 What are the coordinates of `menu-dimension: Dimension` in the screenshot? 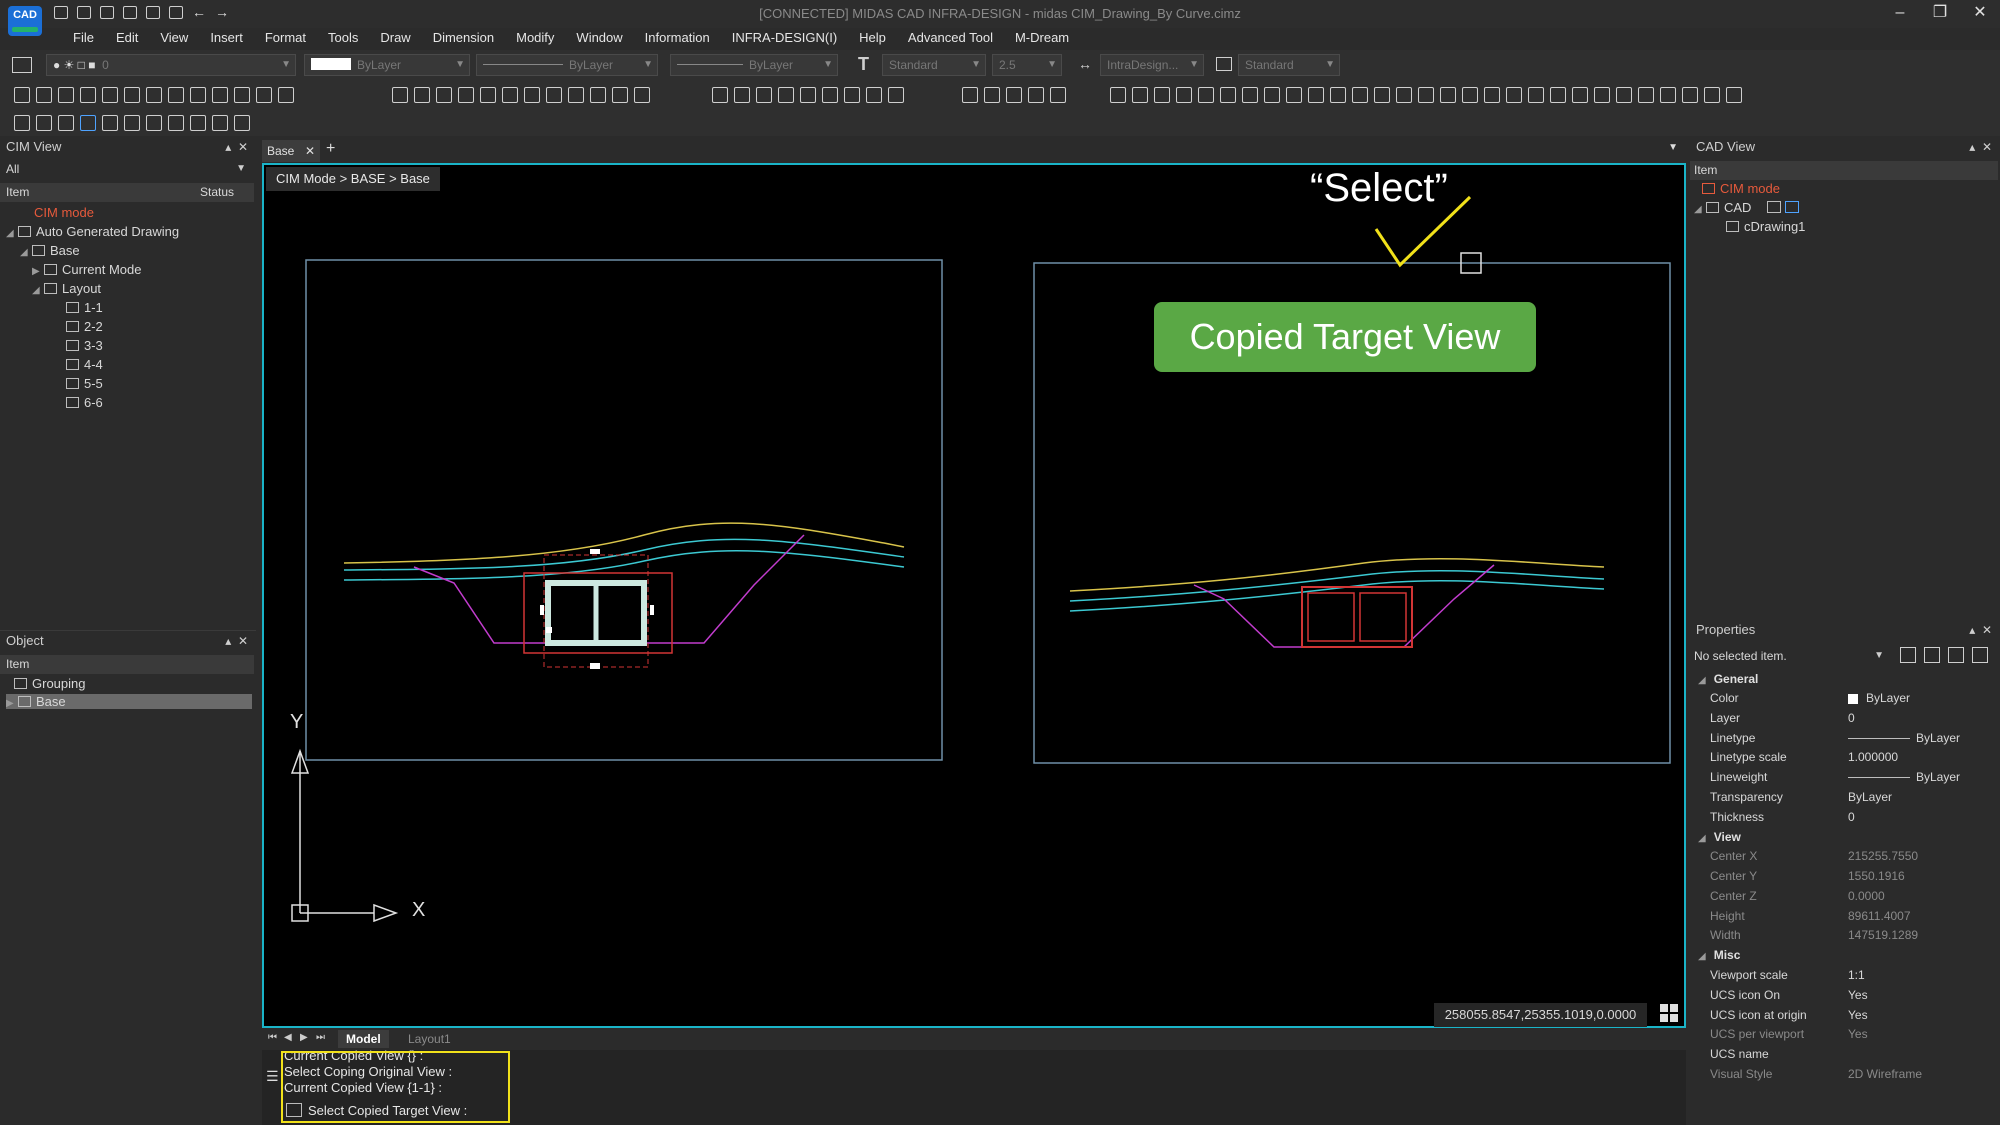 It's located at (463, 38).